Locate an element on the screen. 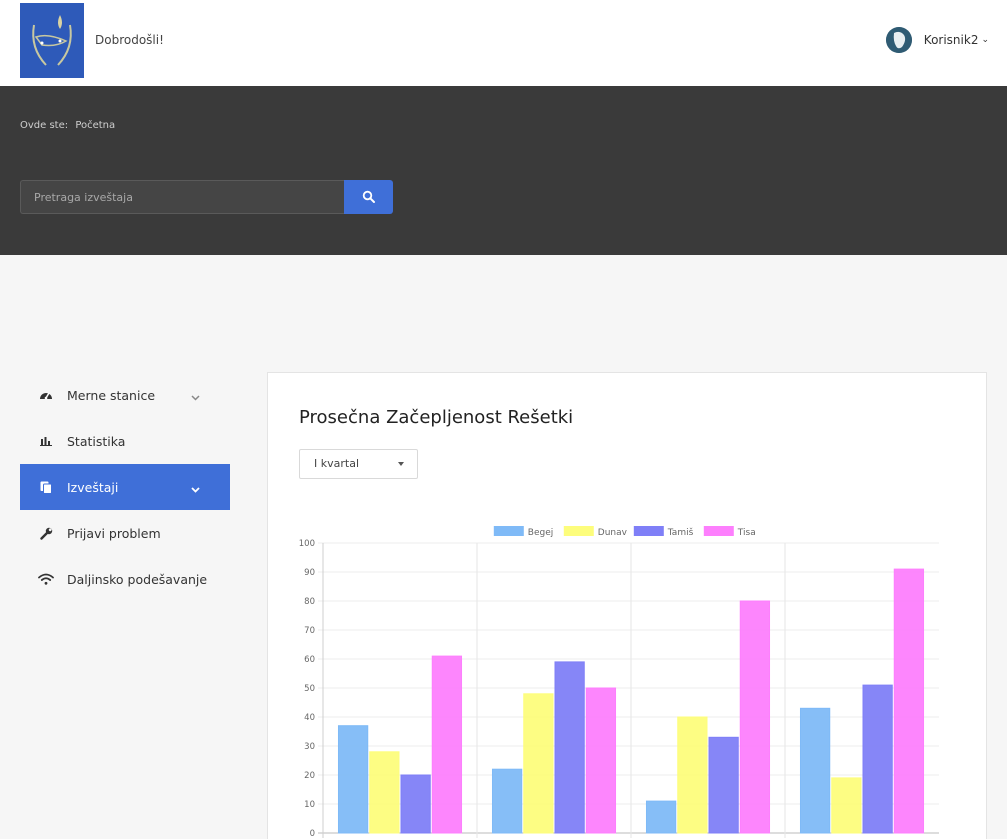  sidebar-item-label: Statistika is located at coordinates (96, 441).